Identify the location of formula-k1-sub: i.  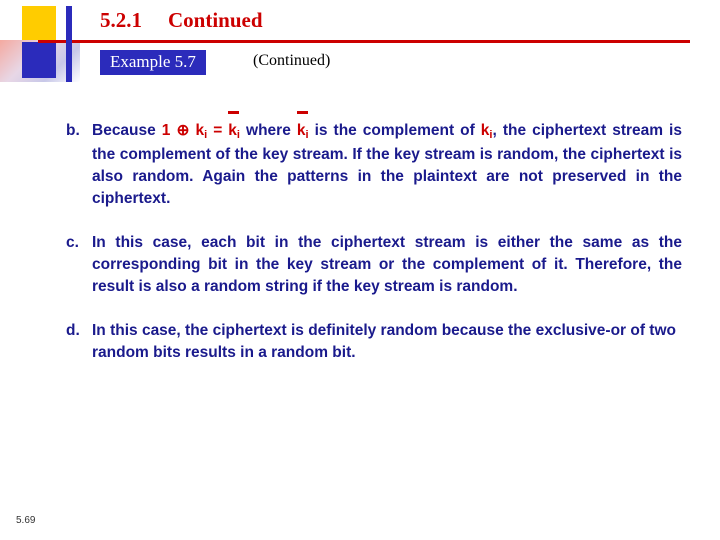
(206, 135).